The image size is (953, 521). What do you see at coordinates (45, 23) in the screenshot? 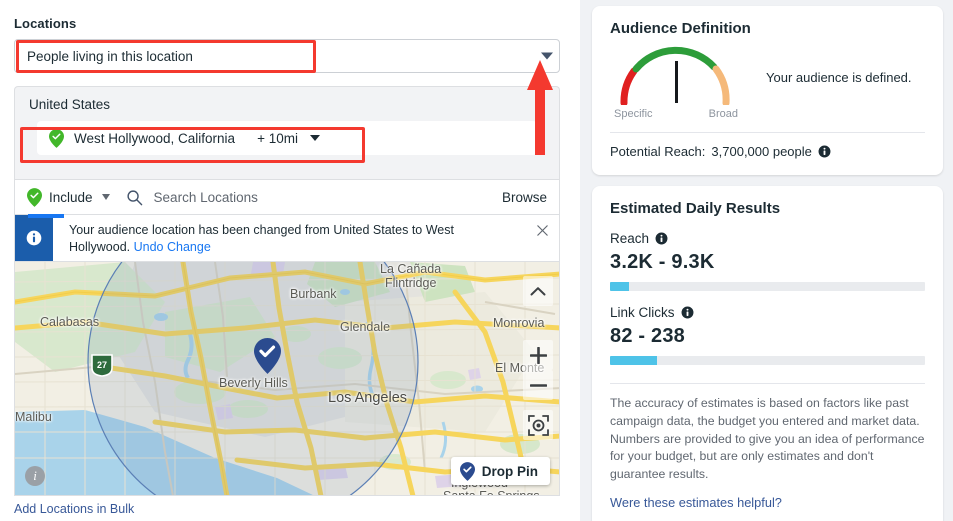
I see `locations-section-label: Locations` at bounding box center [45, 23].